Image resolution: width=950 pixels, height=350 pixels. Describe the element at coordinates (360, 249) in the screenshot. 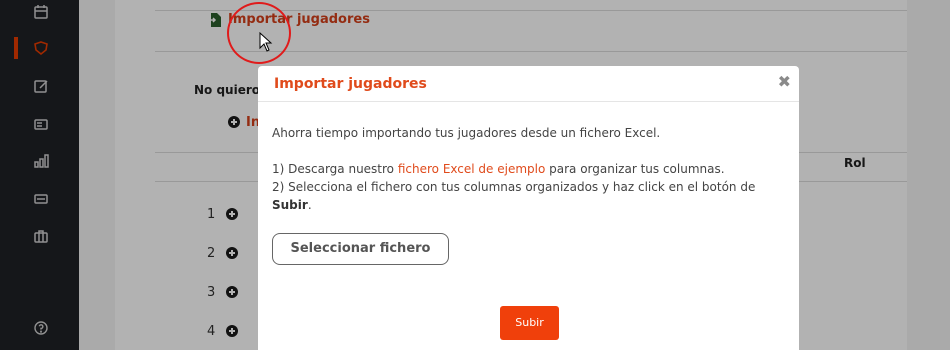

I see `select-file-button: Seleccionar fichero` at that location.